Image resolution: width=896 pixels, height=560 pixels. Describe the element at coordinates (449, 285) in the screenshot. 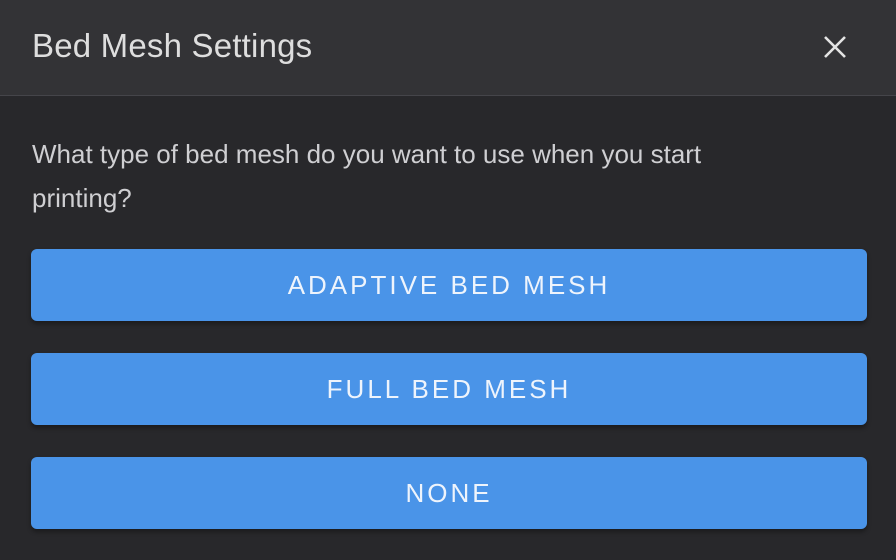

I see `adaptive-bed-mesh-button: ADAPTIVE BED MESH` at that location.